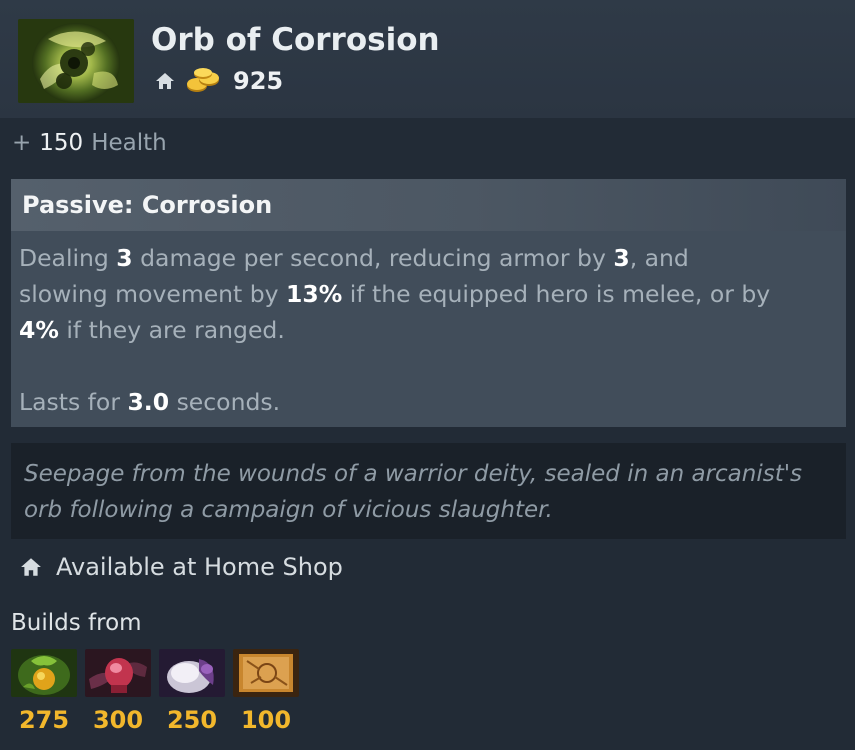  Describe the element at coordinates (314, 294) in the screenshot. I see `highlight-value: 13%` at that location.